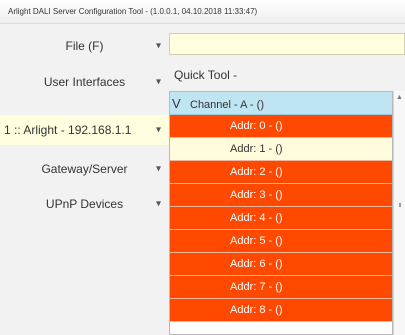 The width and height of the screenshot is (405, 335). I want to click on vertical-scrollbar: ▲, so click(399, 213).